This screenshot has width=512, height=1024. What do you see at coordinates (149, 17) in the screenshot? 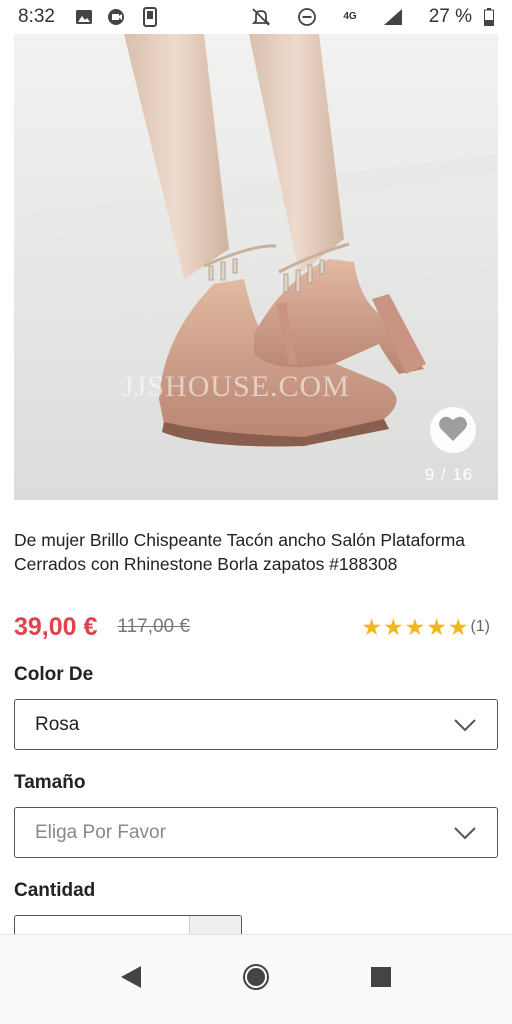
I see `phone-icon` at bounding box center [149, 17].